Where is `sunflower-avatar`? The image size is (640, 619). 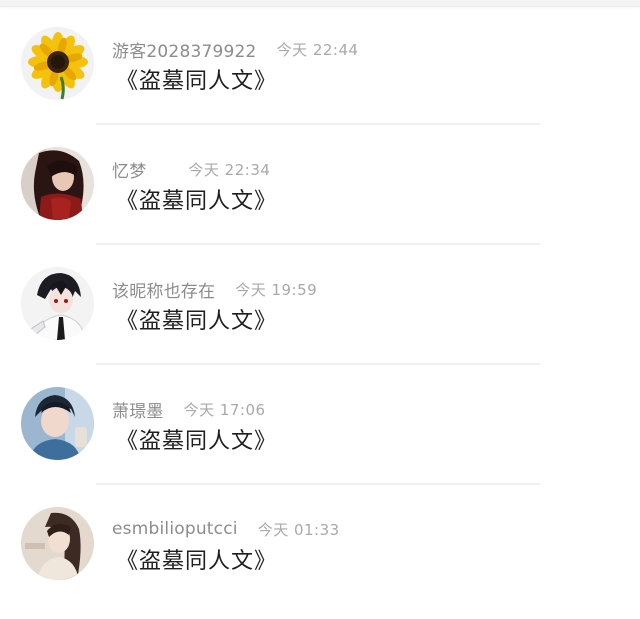 sunflower-avatar is located at coordinates (57, 63).